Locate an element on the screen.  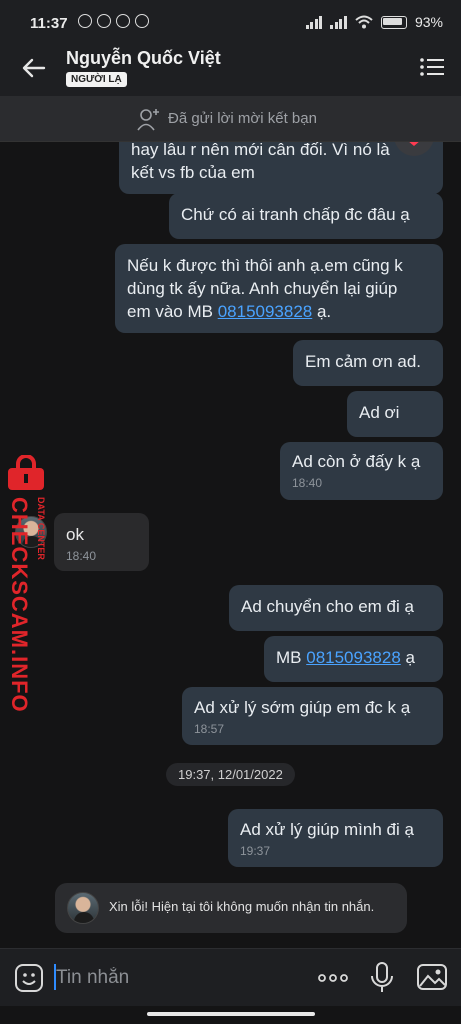
message-bubble: Ad xử lý sớm giúp em đc k ạ 18:57 is located at coordinates (312, 716).